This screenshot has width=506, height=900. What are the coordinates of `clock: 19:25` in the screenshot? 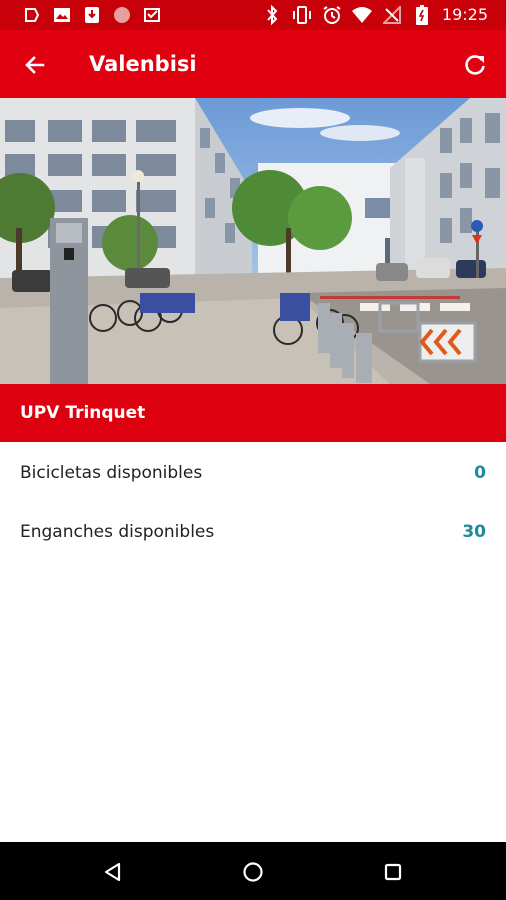 It's located at (464, 14).